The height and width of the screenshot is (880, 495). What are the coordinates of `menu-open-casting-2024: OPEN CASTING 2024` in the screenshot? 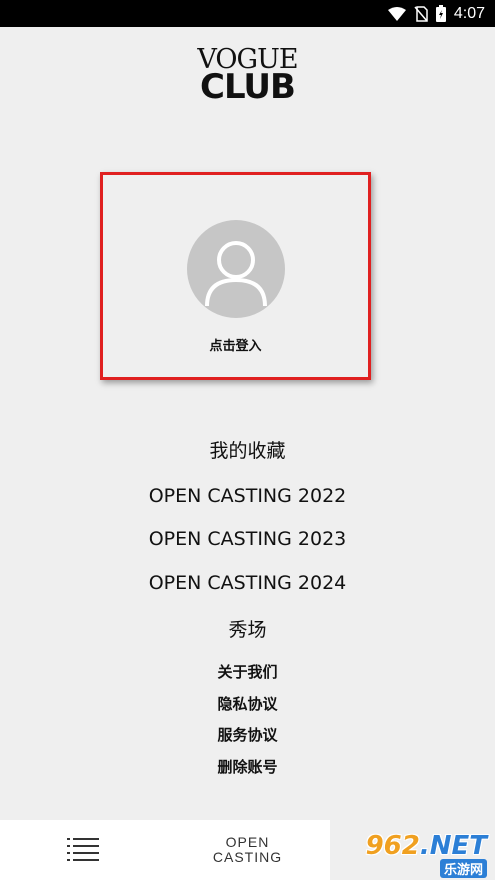 It's located at (247, 583).